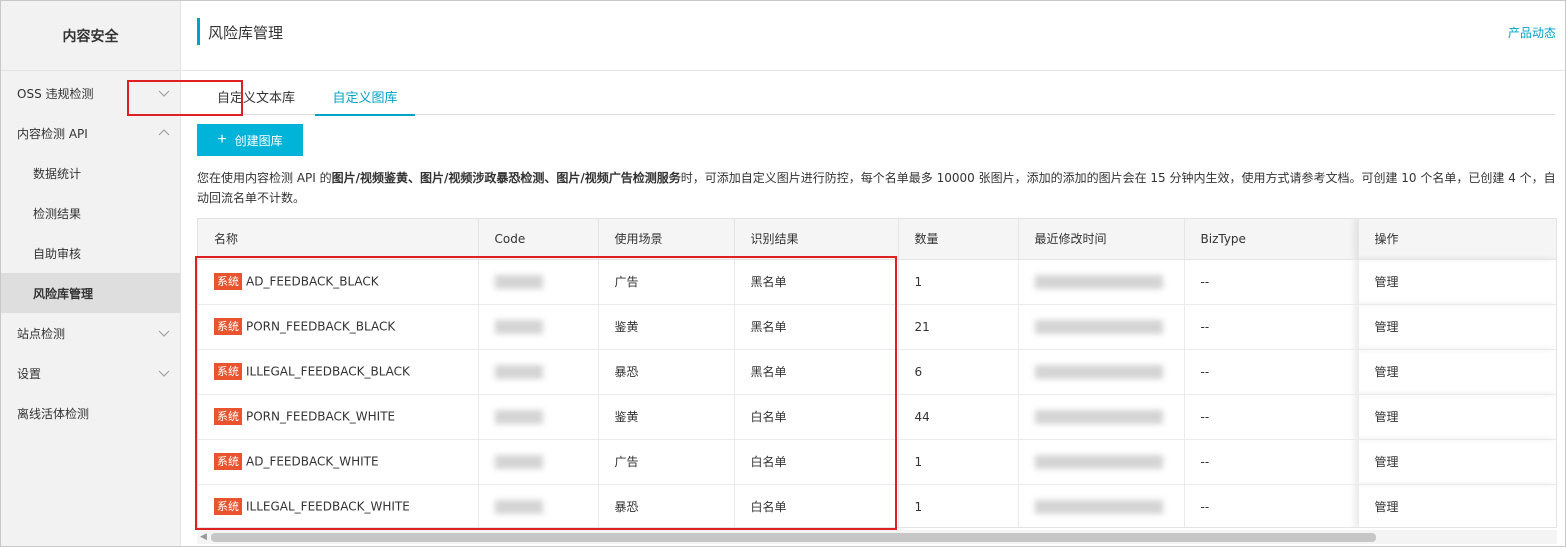 The image size is (1566, 547). Describe the element at coordinates (877, 505) in the screenshot. I see `table-row: 系统 ILLEGAL_FEEDBACK_WHITE 暴恐 白名单 1 -- 管理` at that location.